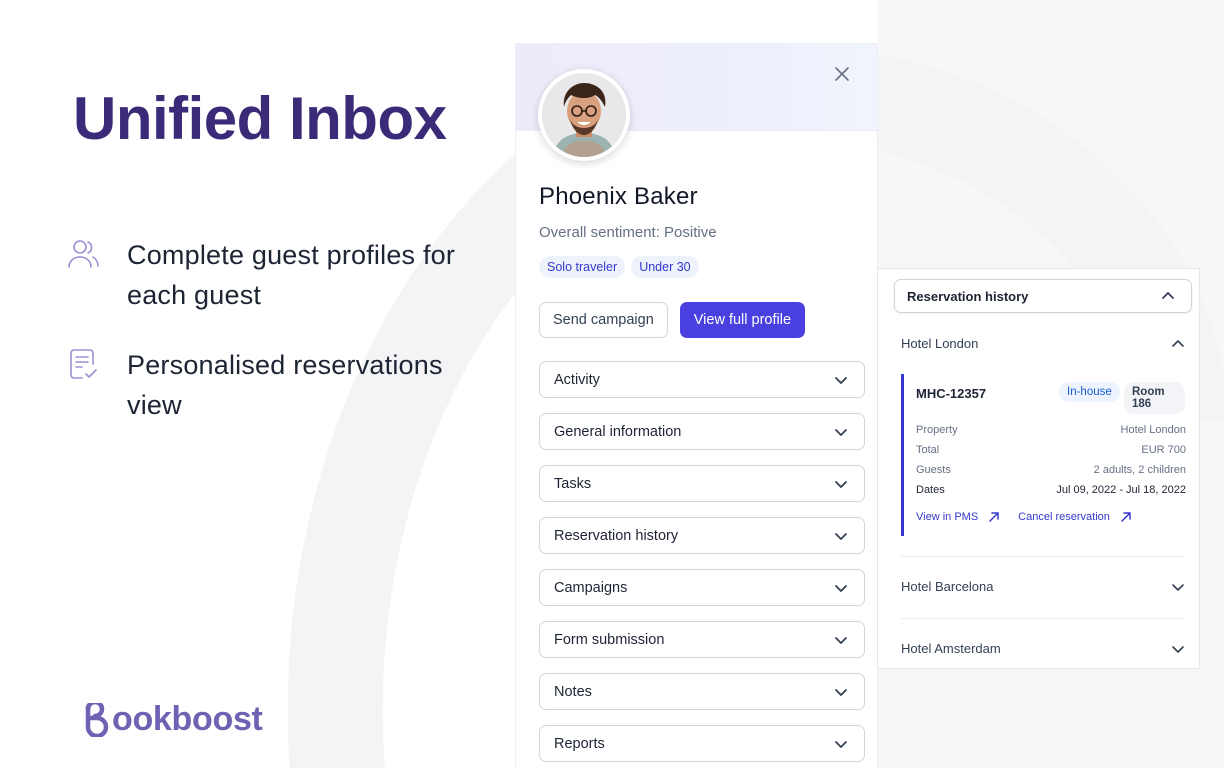 The width and height of the screenshot is (1224, 768). What do you see at coordinates (951, 648) in the screenshot?
I see `hotel-name: Hotel Amsterdam` at bounding box center [951, 648].